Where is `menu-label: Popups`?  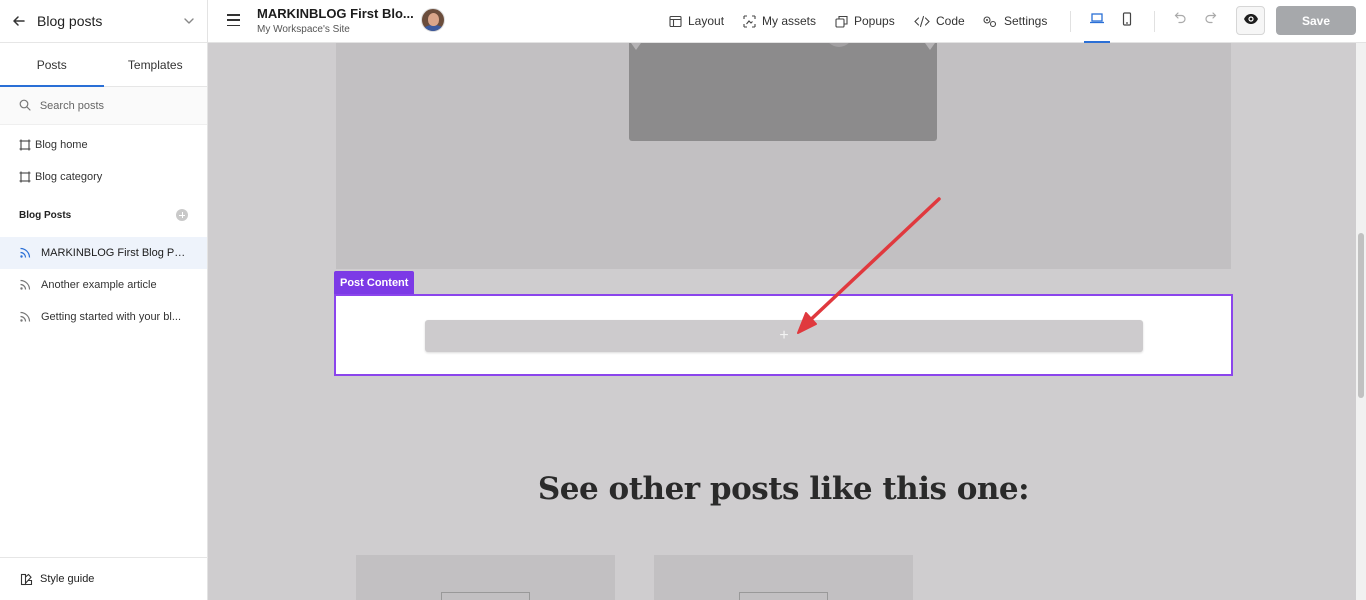
menu-label: Popups is located at coordinates (874, 21).